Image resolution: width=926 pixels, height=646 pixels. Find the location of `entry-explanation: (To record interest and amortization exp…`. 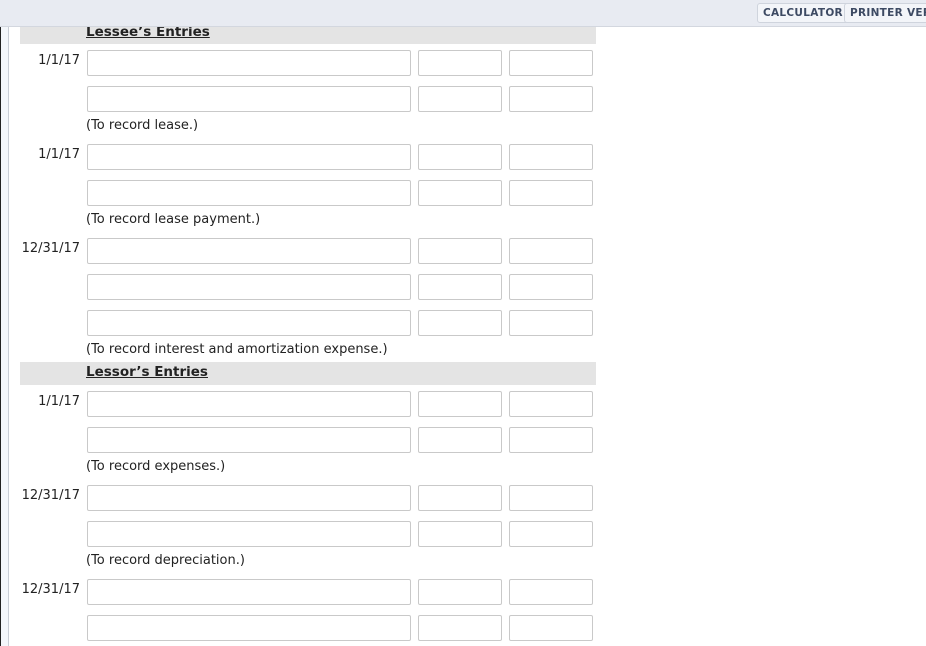

entry-explanation: (To record interest and amortization exp… is located at coordinates (237, 349).